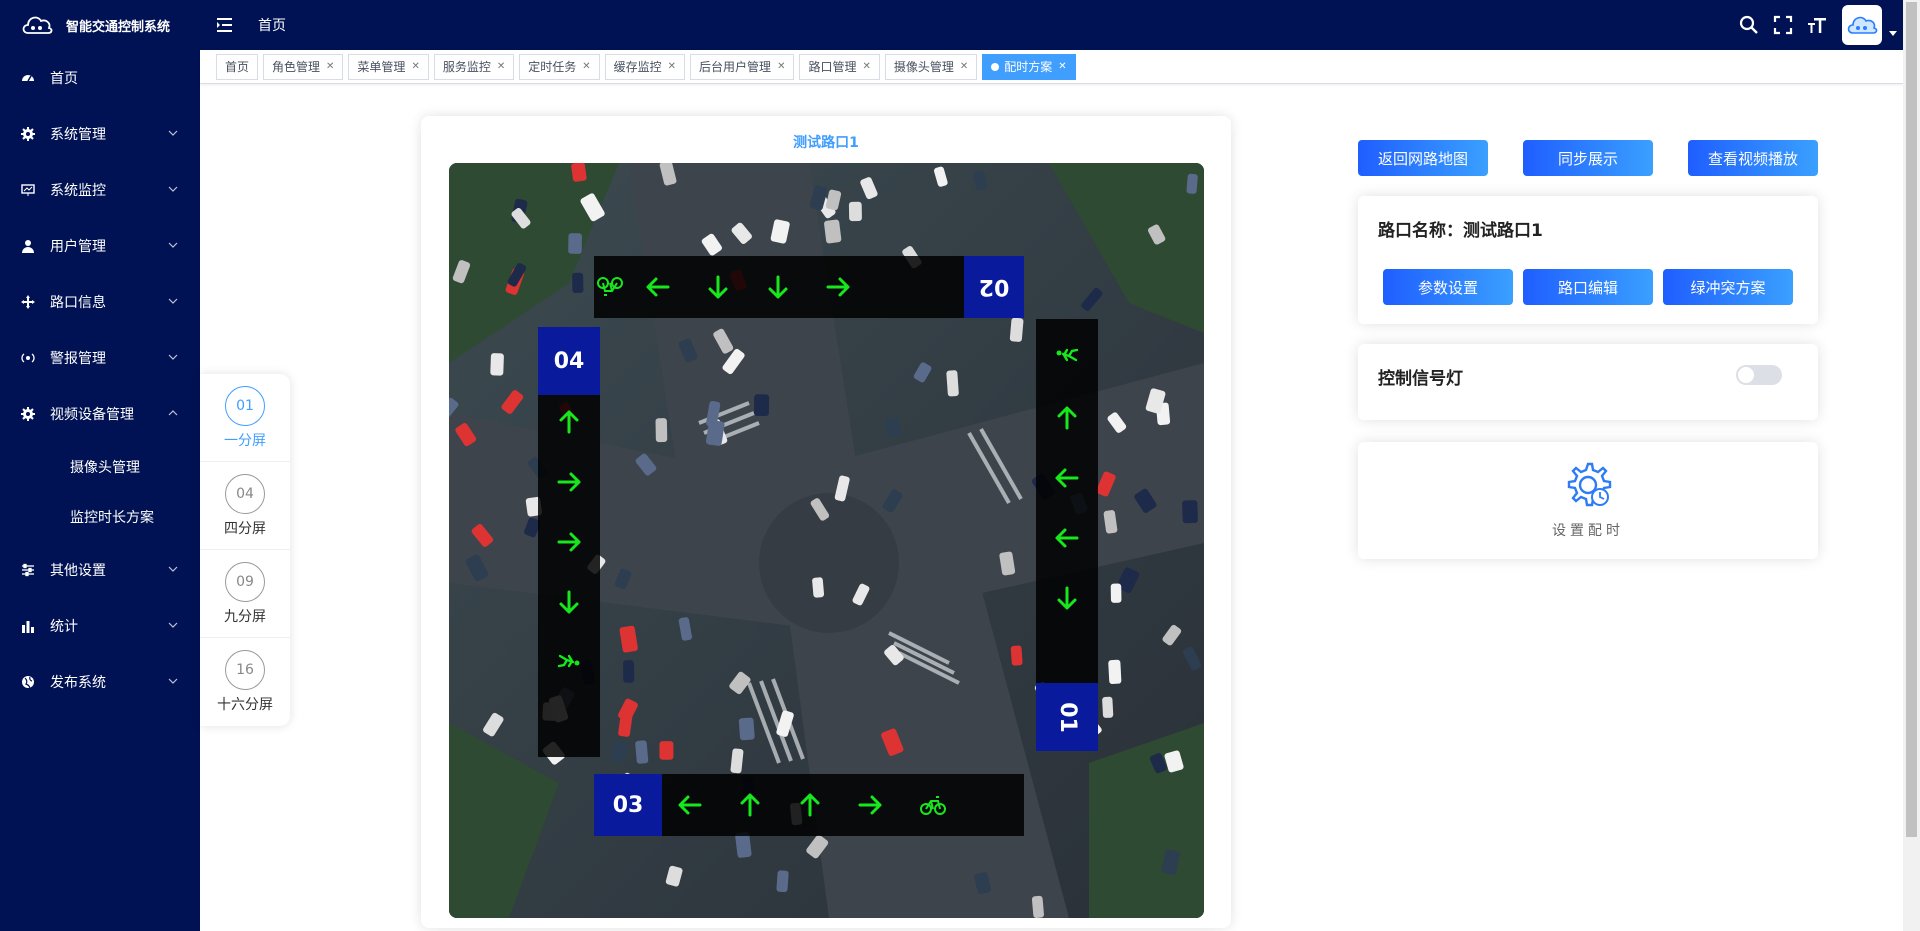 This screenshot has height=931, width=1920. Describe the element at coordinates (100, 134) in the screenshot. I see `sidebar-item-1: 系统管理` at that location.